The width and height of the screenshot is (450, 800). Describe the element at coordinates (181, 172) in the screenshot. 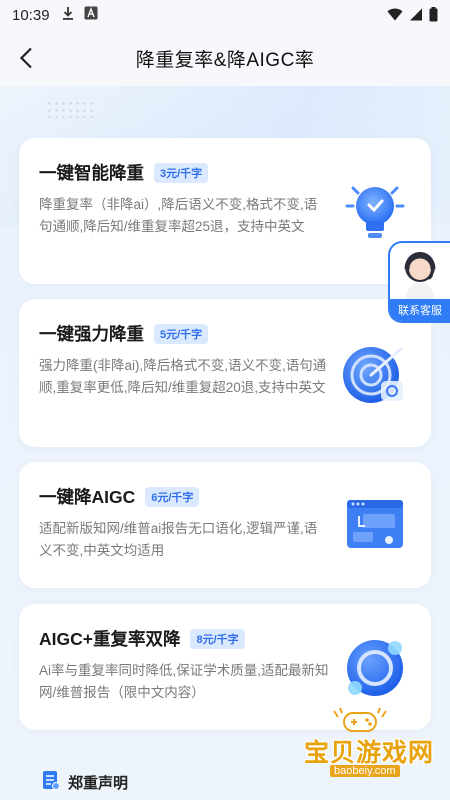

I see `price-badge: 3元/千字` at that location.